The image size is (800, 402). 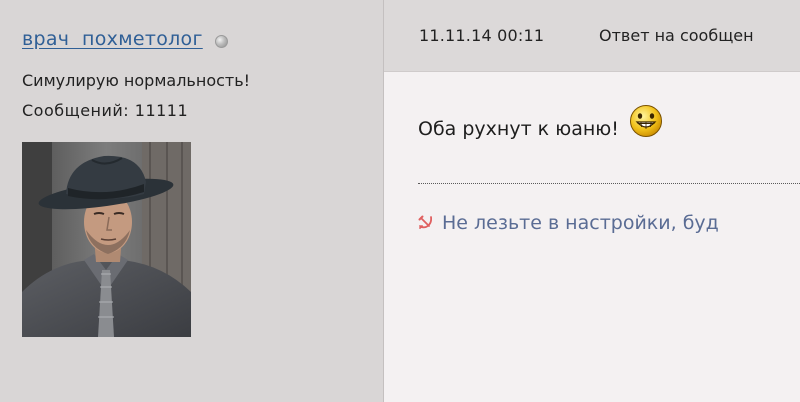 What do you see at coordinates (426, 224) in the screenshot?
I see `hammer-sickle-icon` at bounding box center [426, 224].